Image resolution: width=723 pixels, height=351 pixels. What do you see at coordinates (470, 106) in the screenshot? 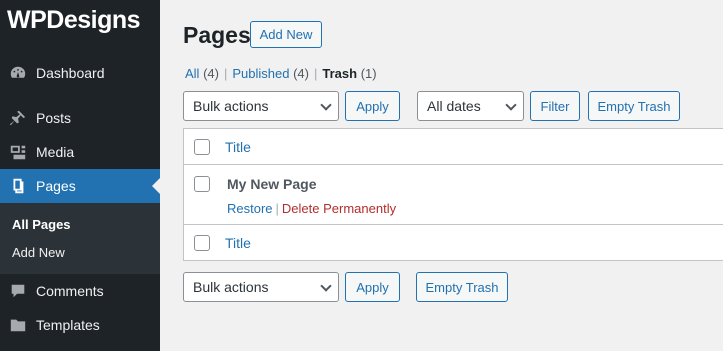
I see `date-filter-select: All dates` at bounding box center [470, 106].